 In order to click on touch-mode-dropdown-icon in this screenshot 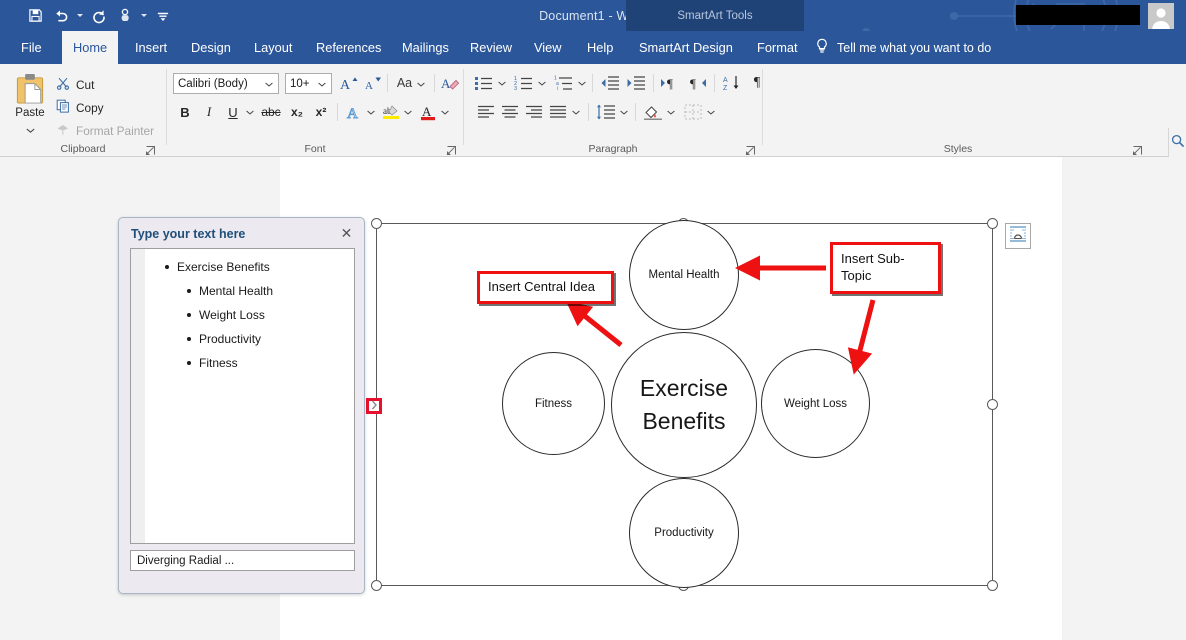, I will do `click(144, 15)`.